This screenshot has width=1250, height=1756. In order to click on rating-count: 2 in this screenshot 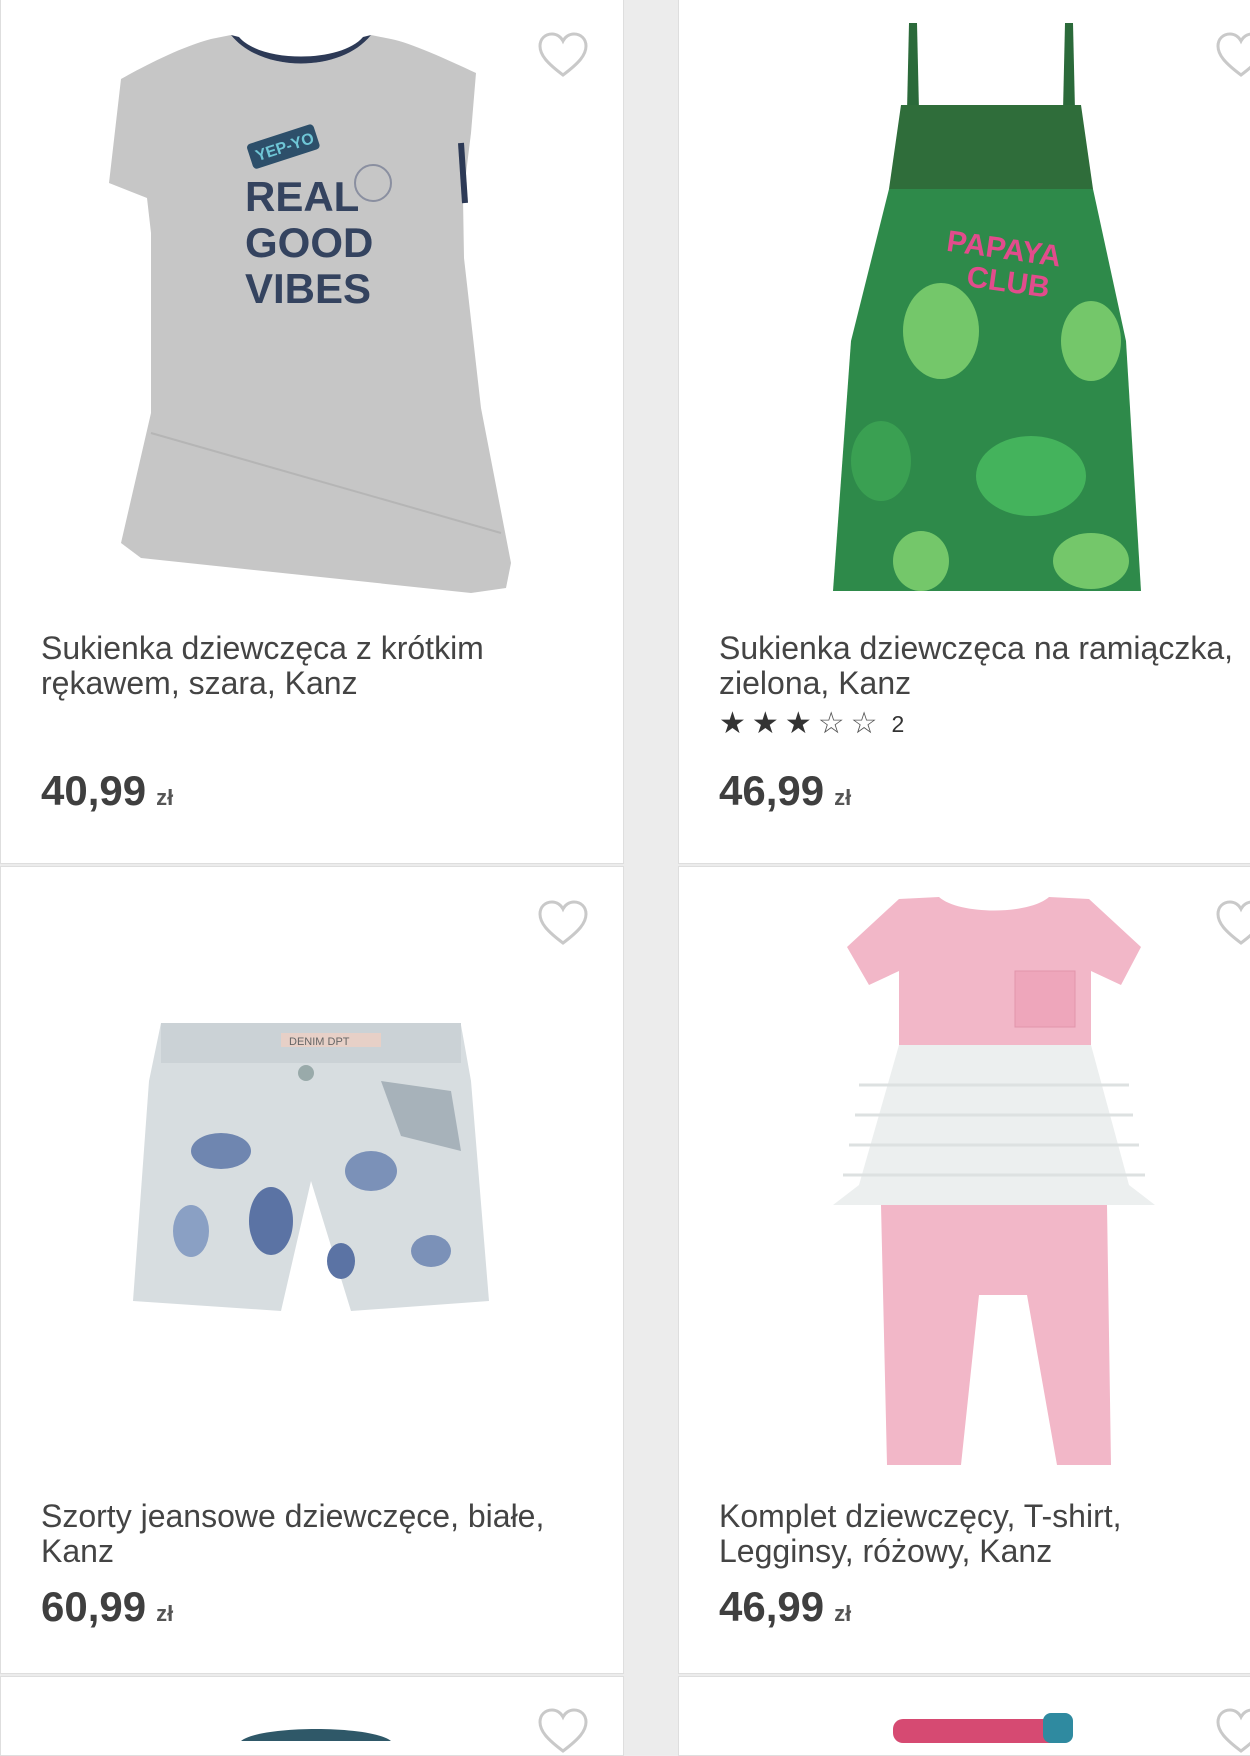, I will do `click(898, 723)`.